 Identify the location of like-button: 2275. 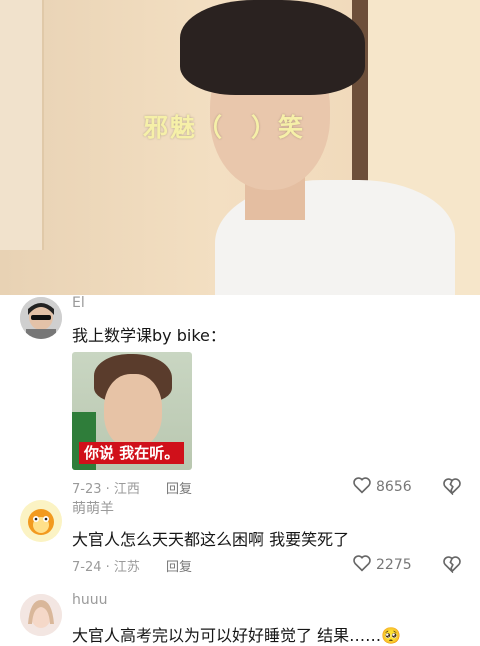
(382, 565).